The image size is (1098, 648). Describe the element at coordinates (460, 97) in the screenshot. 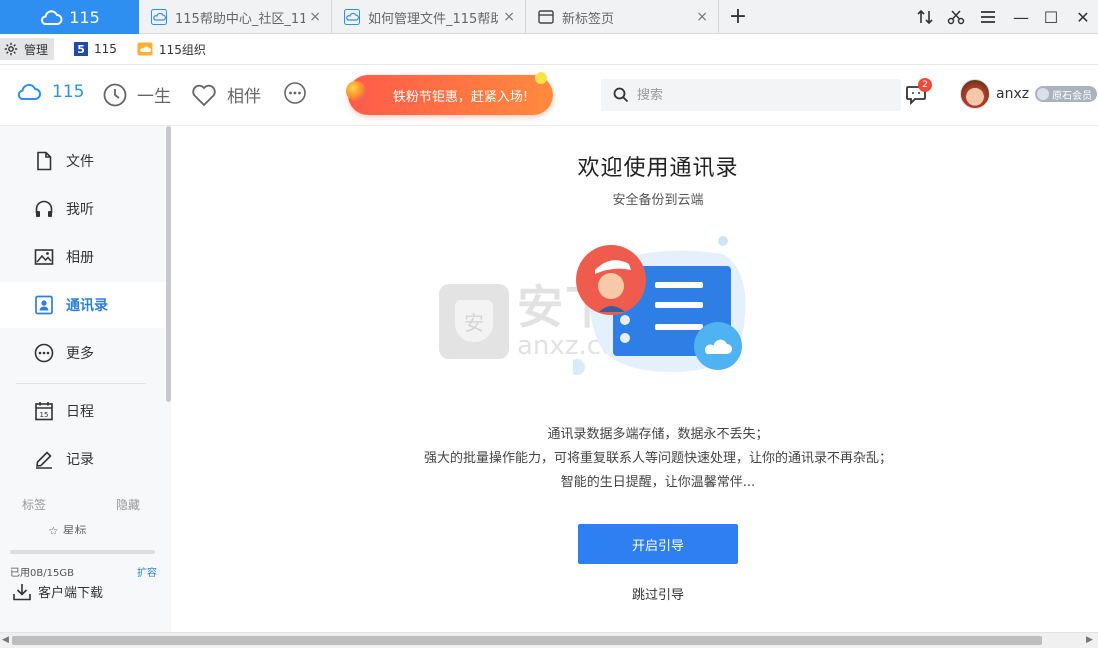

I see `promo-text: 铁粉节钜惠，赶紧入场!` at that location.